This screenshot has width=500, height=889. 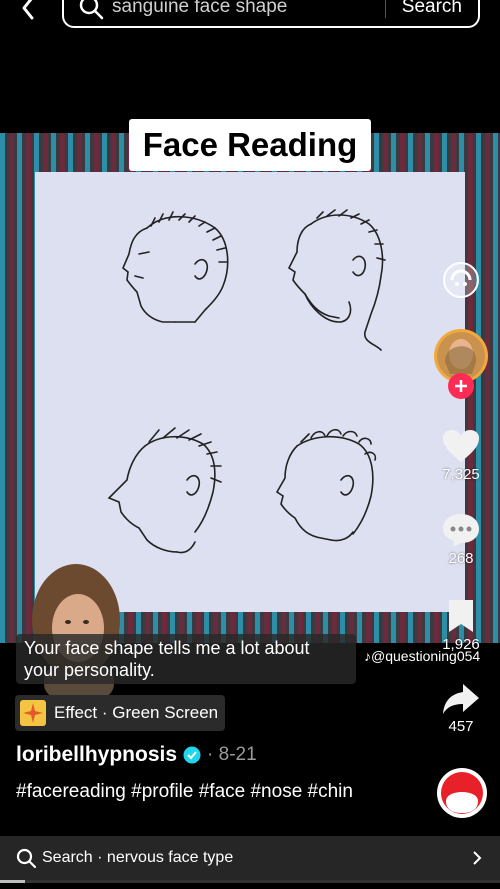 What do you see at coordinates (33, 713) in the screenshot?
I see `effect-sparkle-icon` at bounding box center [33, 713].